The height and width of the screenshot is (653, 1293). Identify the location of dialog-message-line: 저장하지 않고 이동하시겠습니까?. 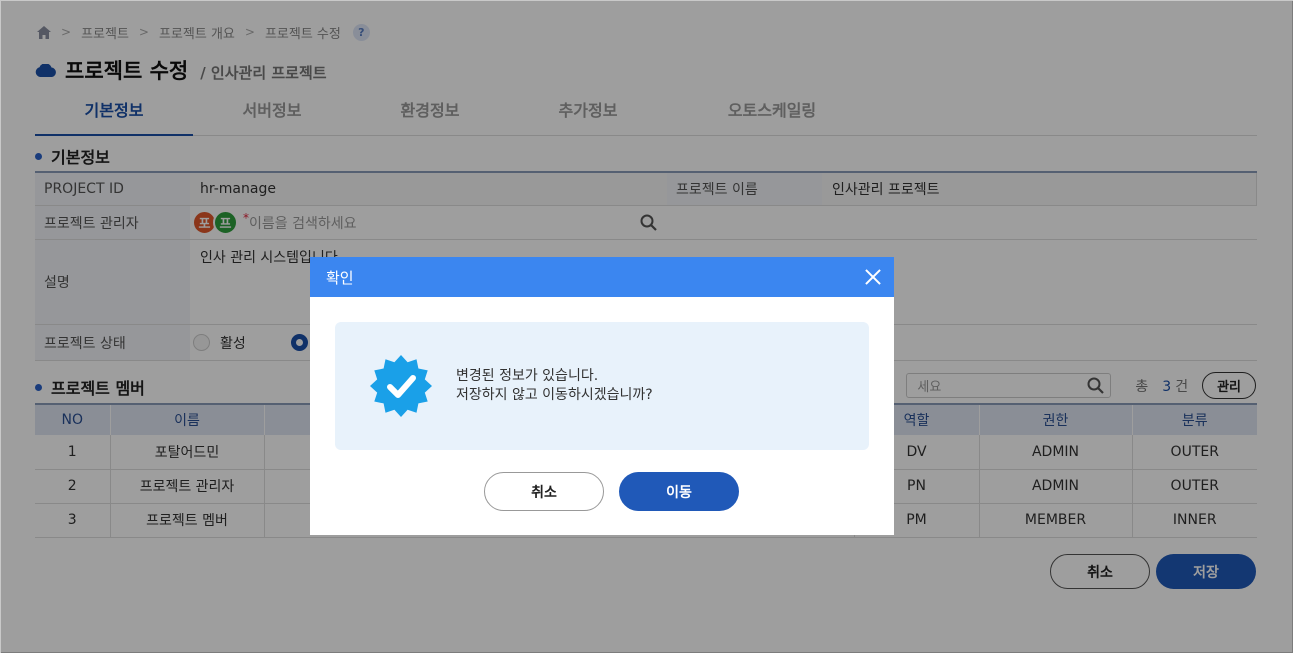
(554, 395).